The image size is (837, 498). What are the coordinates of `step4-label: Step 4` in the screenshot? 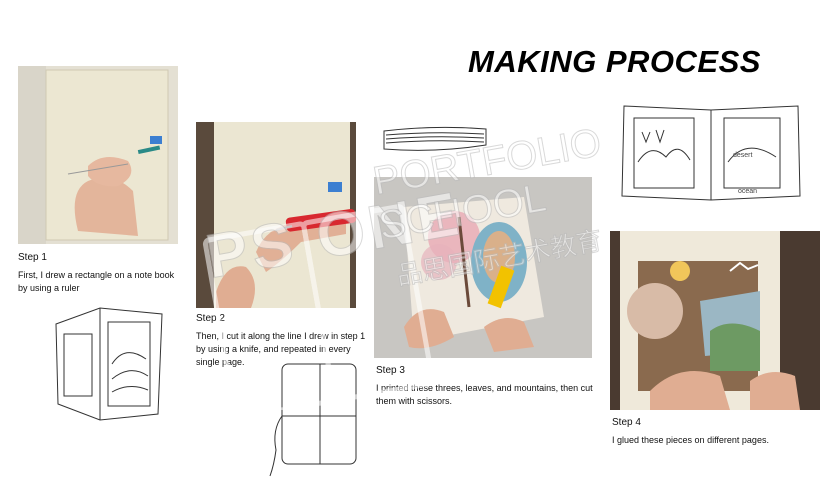 It's located at (626, 422).